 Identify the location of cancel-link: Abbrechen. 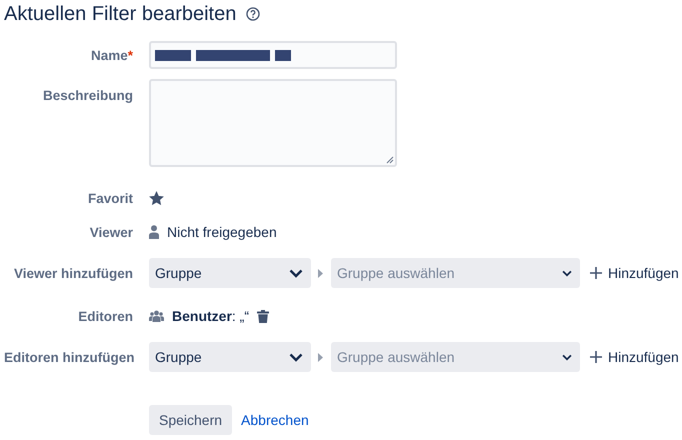
(275, 420).